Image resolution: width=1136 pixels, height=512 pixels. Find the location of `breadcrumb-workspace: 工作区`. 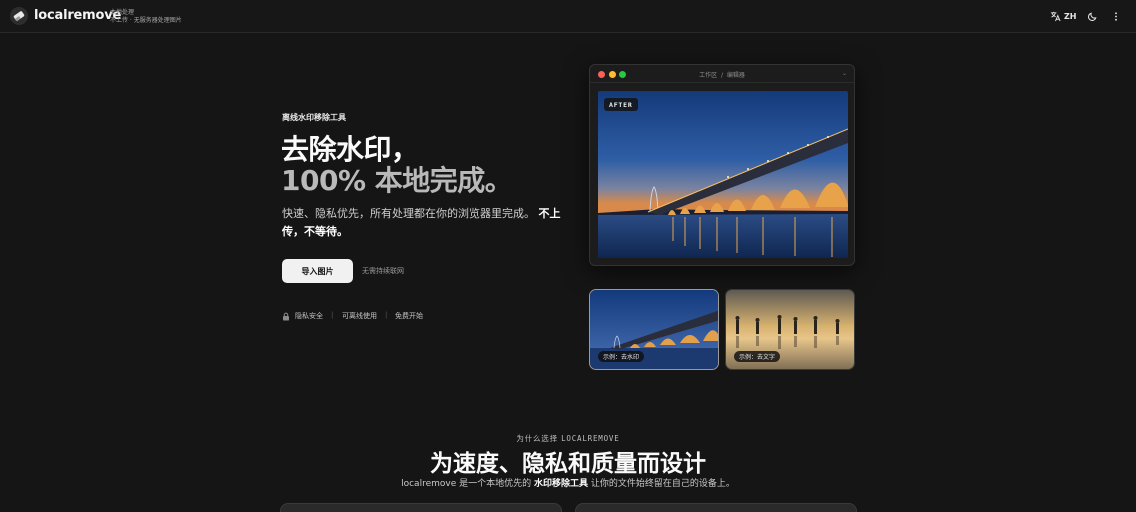

breadcrumb-workspace: 工作区 is located at coordinates (708, 75).